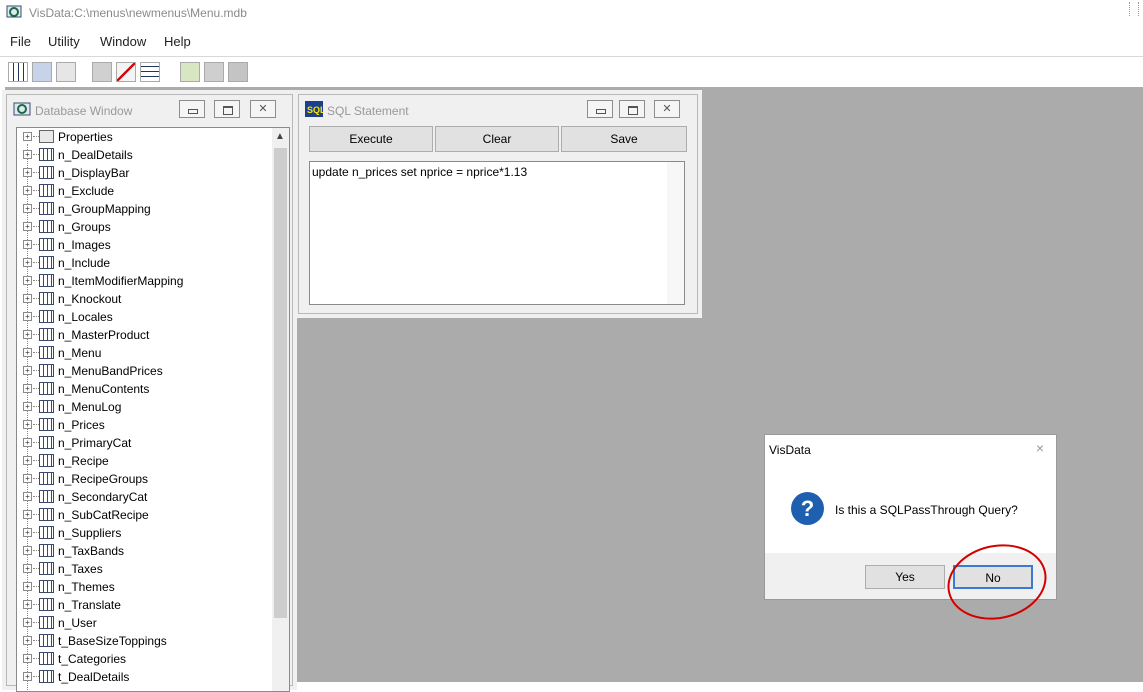 This screenshot has width=1143, height=692. I want to click on tree-item: + n_Knockout, so click(144, 299).